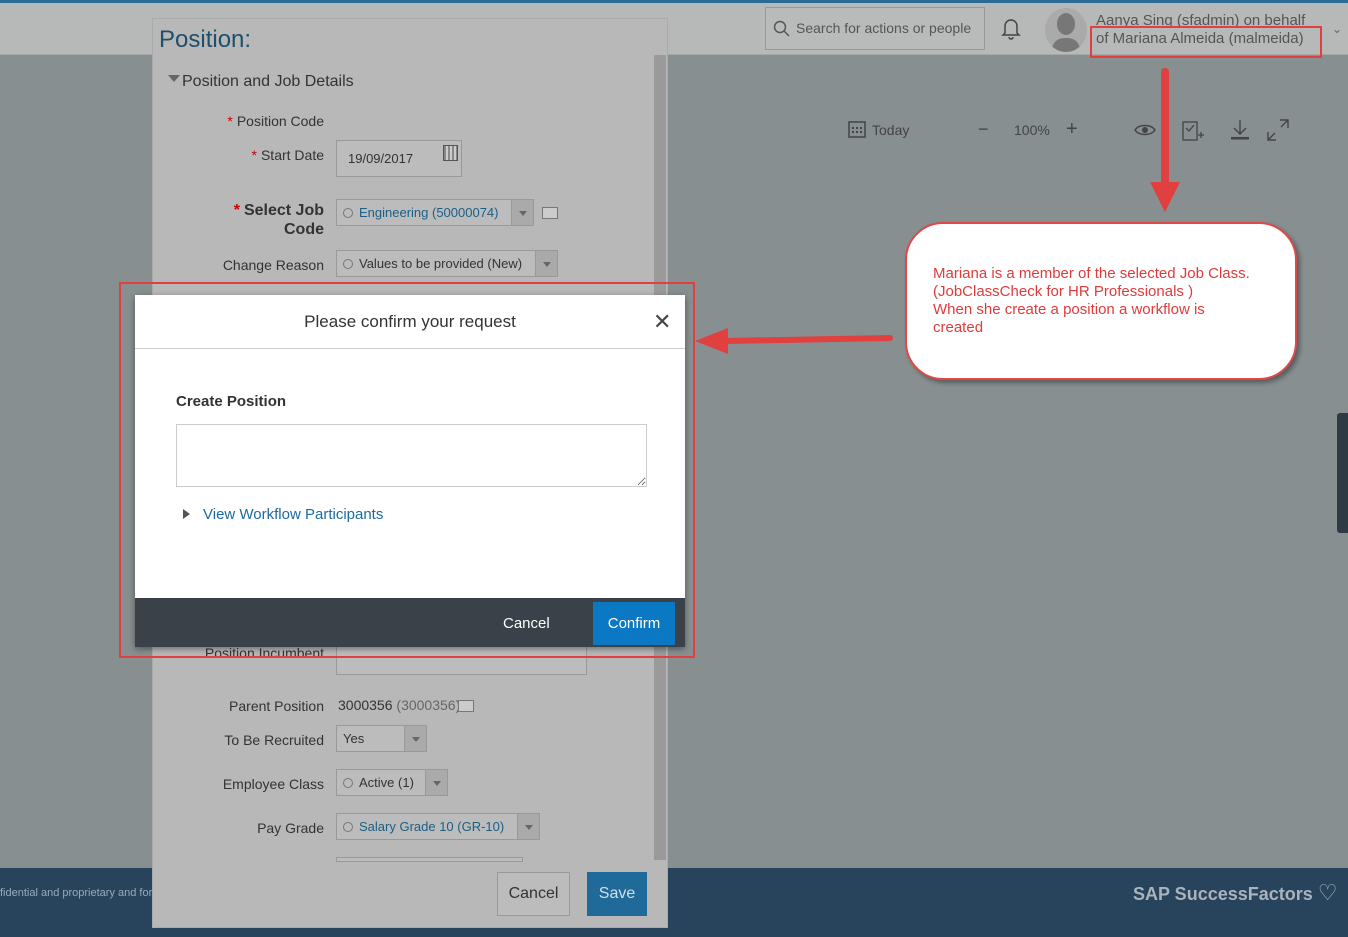  Describe the element at coordinates (1066, 30) in the screenshot. I see `avatar` at that location.